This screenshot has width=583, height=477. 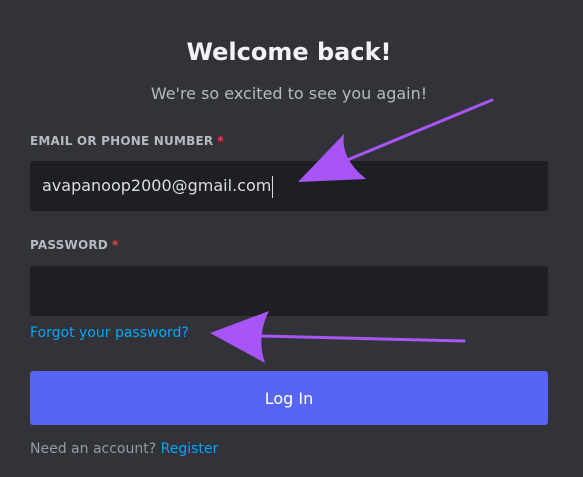 What do you see at coordinates (289, 398) in the screenshot?
I see `login-button: Log In` at bounding box center [289, 398].